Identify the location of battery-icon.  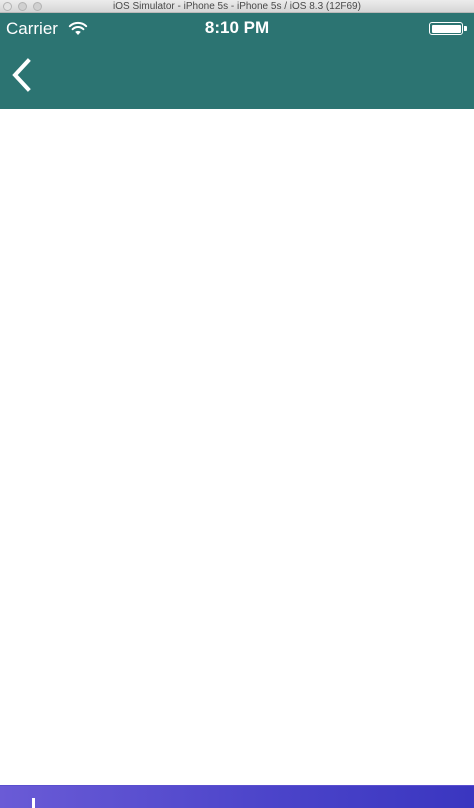
(448, 28).